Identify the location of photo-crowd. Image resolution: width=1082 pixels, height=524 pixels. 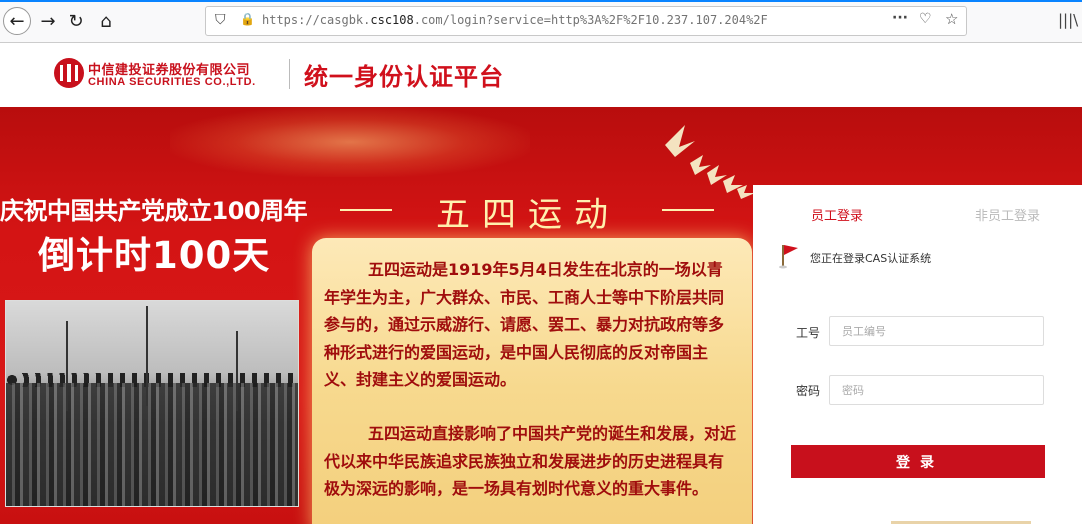
(152, 444).